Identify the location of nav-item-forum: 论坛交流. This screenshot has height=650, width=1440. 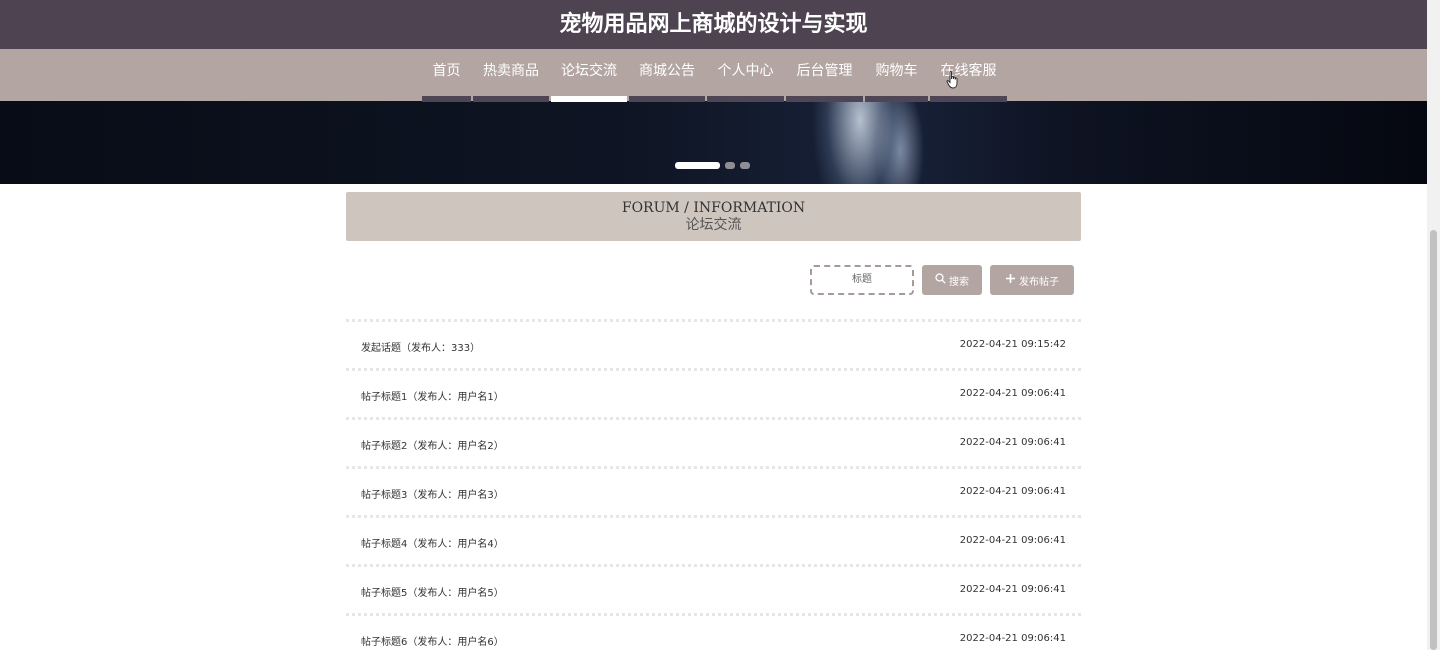
(589, 75).